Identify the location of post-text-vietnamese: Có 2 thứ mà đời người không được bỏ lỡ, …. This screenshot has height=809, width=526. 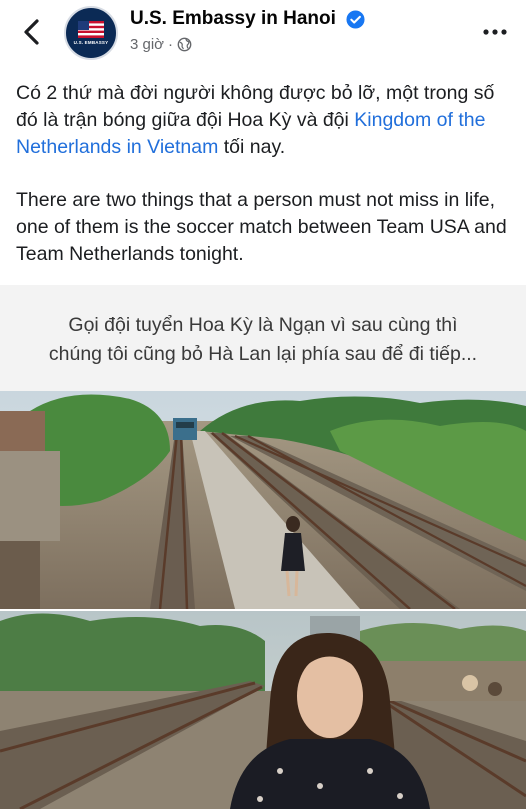
(264, 120).